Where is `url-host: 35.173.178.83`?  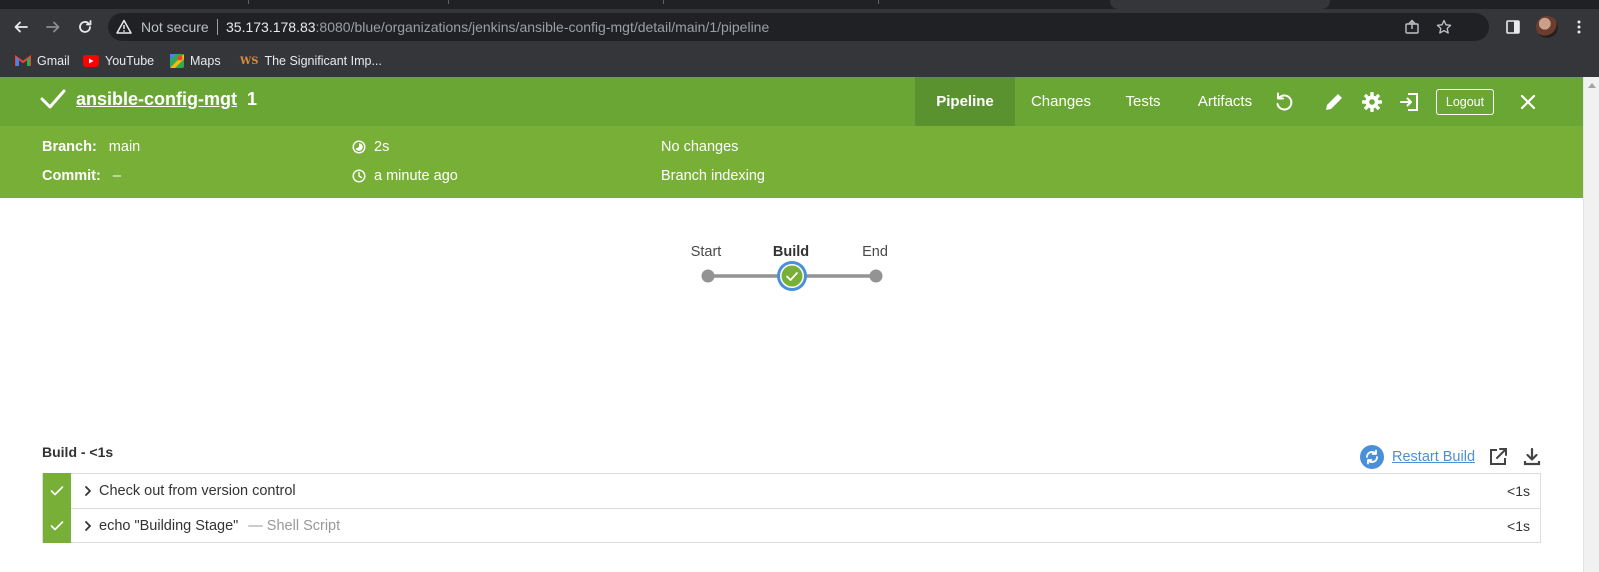 url-host: 35.173.178.83 is located at coordinates (271, 27).